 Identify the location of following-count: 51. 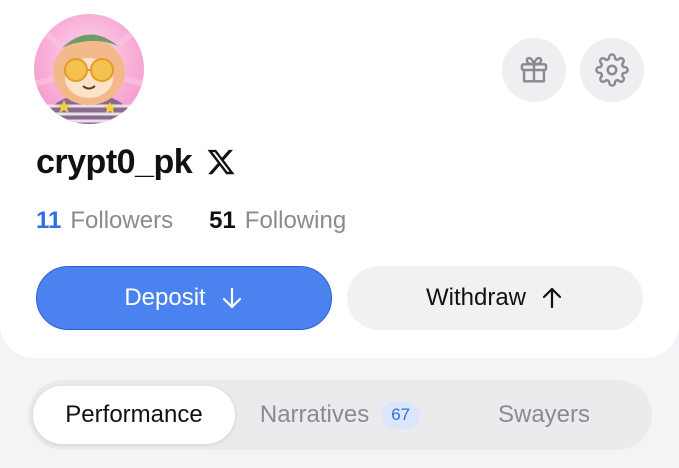
(222, 220).